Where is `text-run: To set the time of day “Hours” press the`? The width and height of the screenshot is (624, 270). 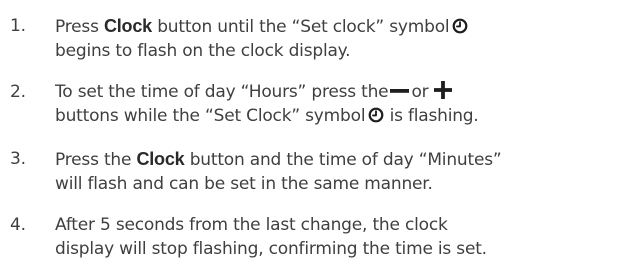 text-run: To set the time of day “Hours” press the is located at coordinates (222, 92).